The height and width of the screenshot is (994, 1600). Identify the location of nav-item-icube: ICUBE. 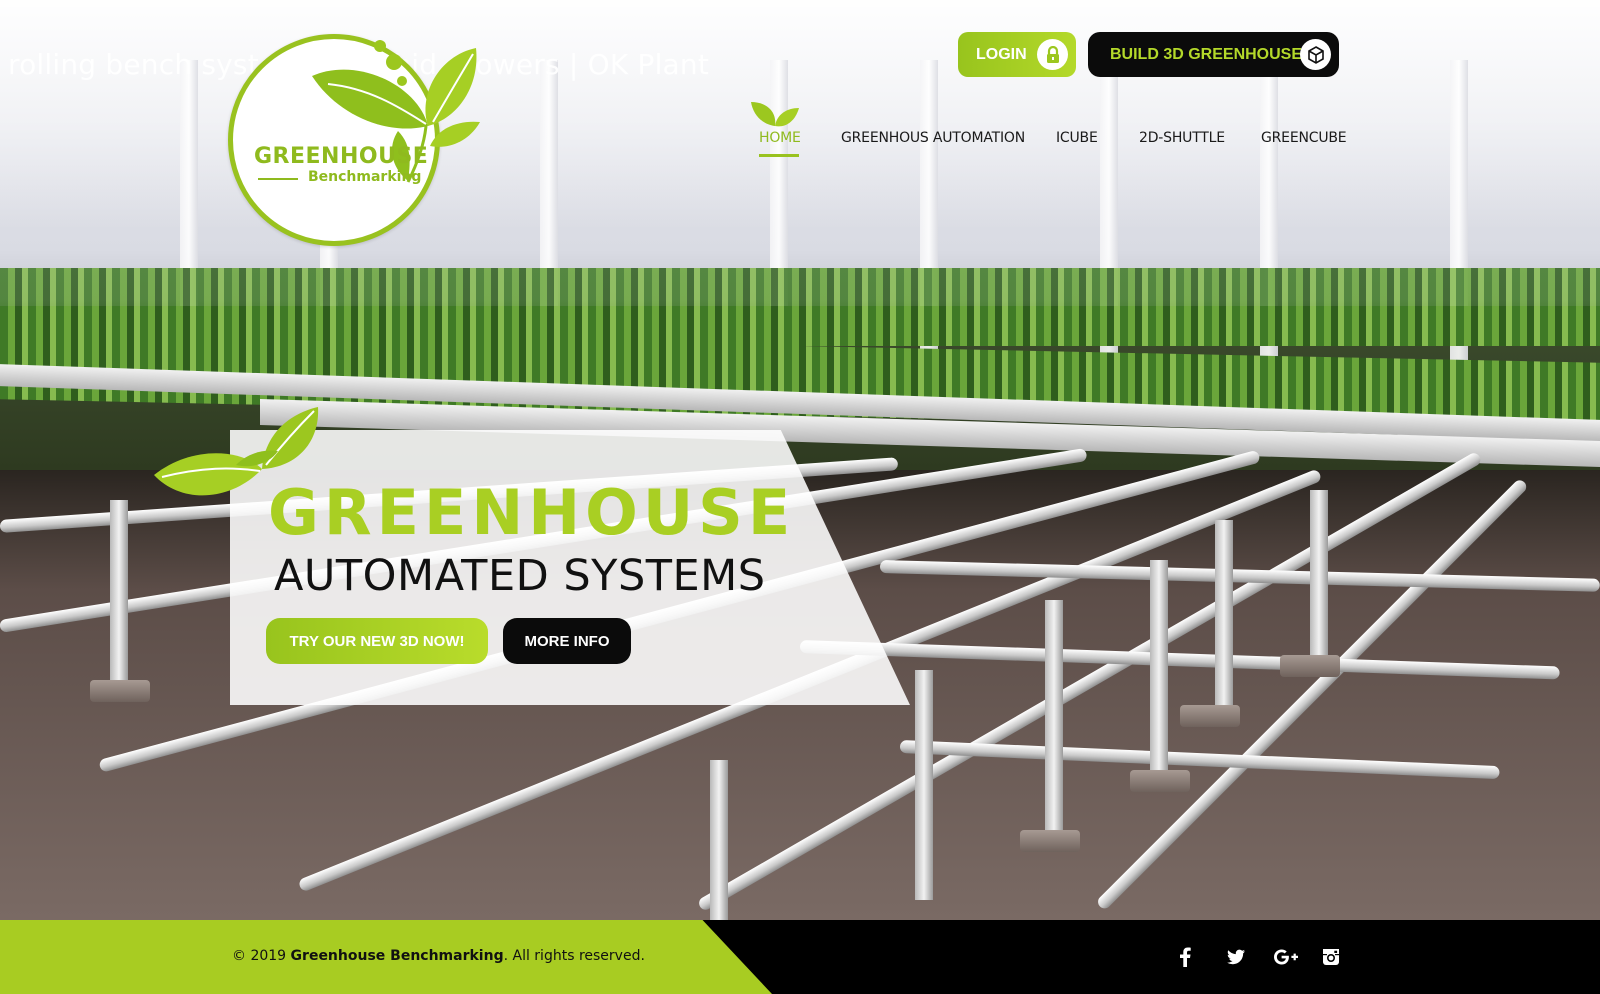
(1077, 138).